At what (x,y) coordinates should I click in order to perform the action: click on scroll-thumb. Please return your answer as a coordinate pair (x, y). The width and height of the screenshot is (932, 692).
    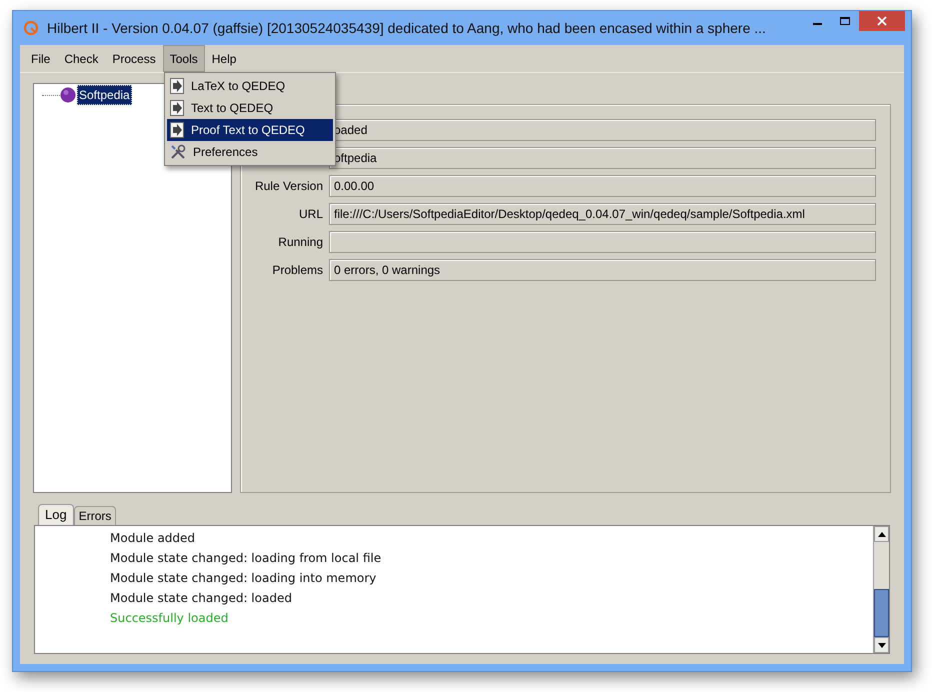
    Looking at the image, I should click on (881, 613).